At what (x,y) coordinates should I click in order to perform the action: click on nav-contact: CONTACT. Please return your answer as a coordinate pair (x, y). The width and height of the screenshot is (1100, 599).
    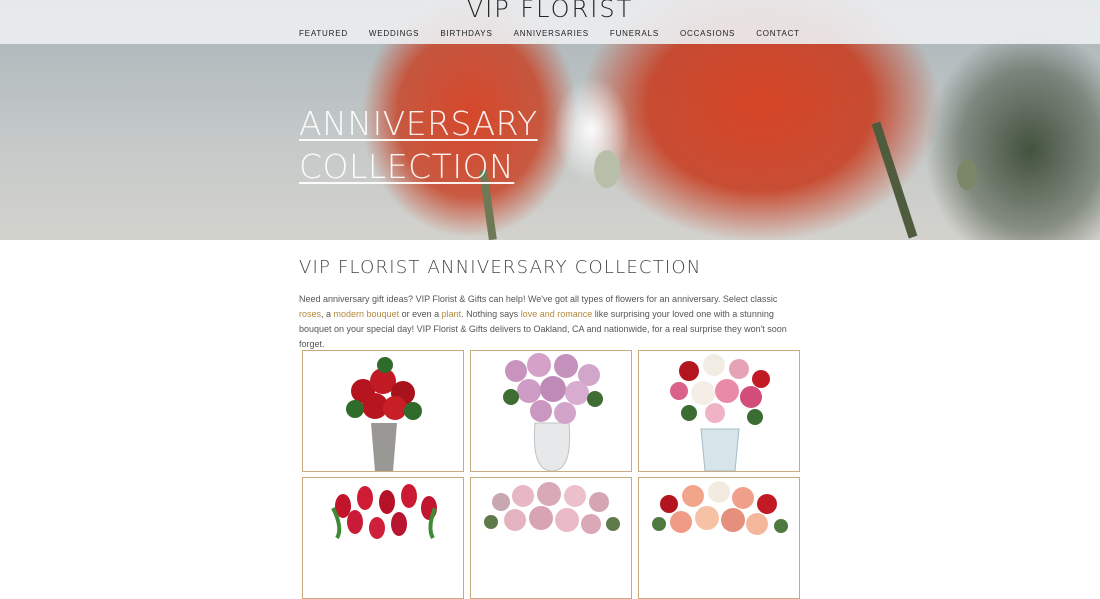
    Looking at the image, I should click on (778, 33).